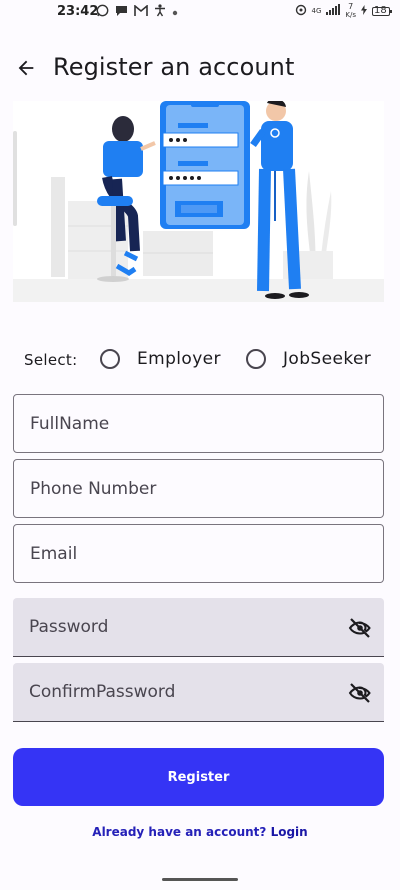  I want to click on battery-level: 18, so click(380, 10).